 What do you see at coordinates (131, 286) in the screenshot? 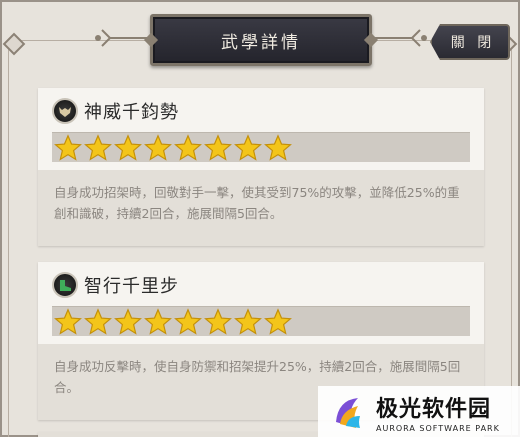
I see `skill-name: 智行千里步` at bounding box center [131, 286].